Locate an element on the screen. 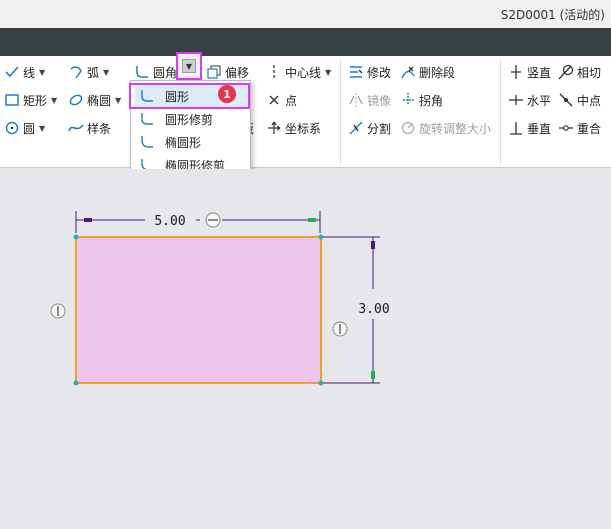  rotate-resize-button: 旋转调整大小 is located at coordinates (445, 128).